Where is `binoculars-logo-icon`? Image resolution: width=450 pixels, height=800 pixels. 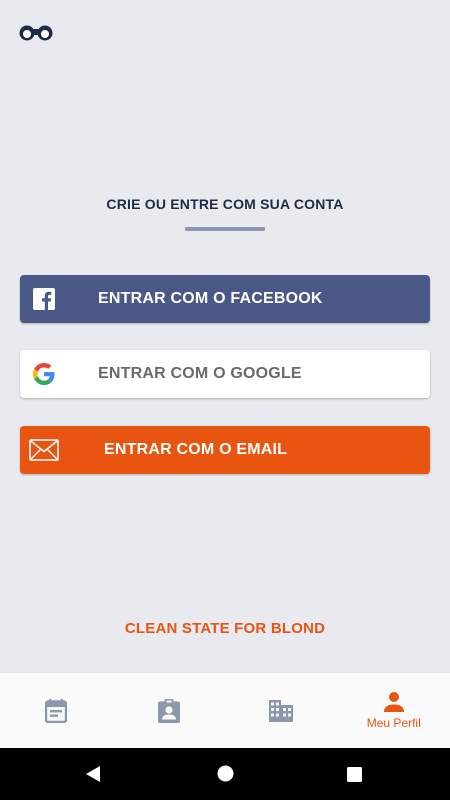 binoculars-logo-icon is located at coordinates (36, 33).